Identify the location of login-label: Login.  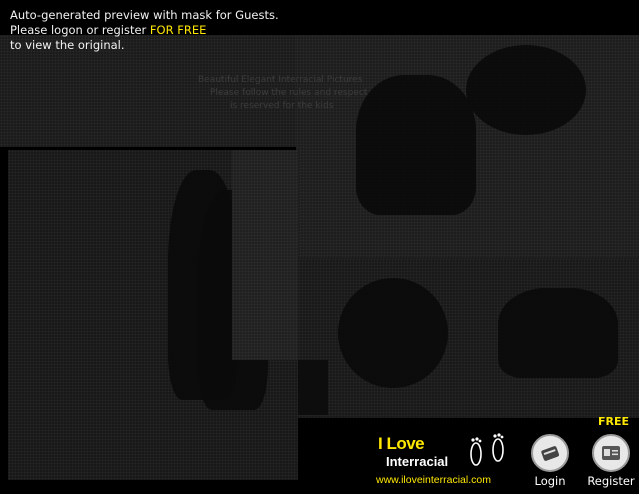
(550, 481).